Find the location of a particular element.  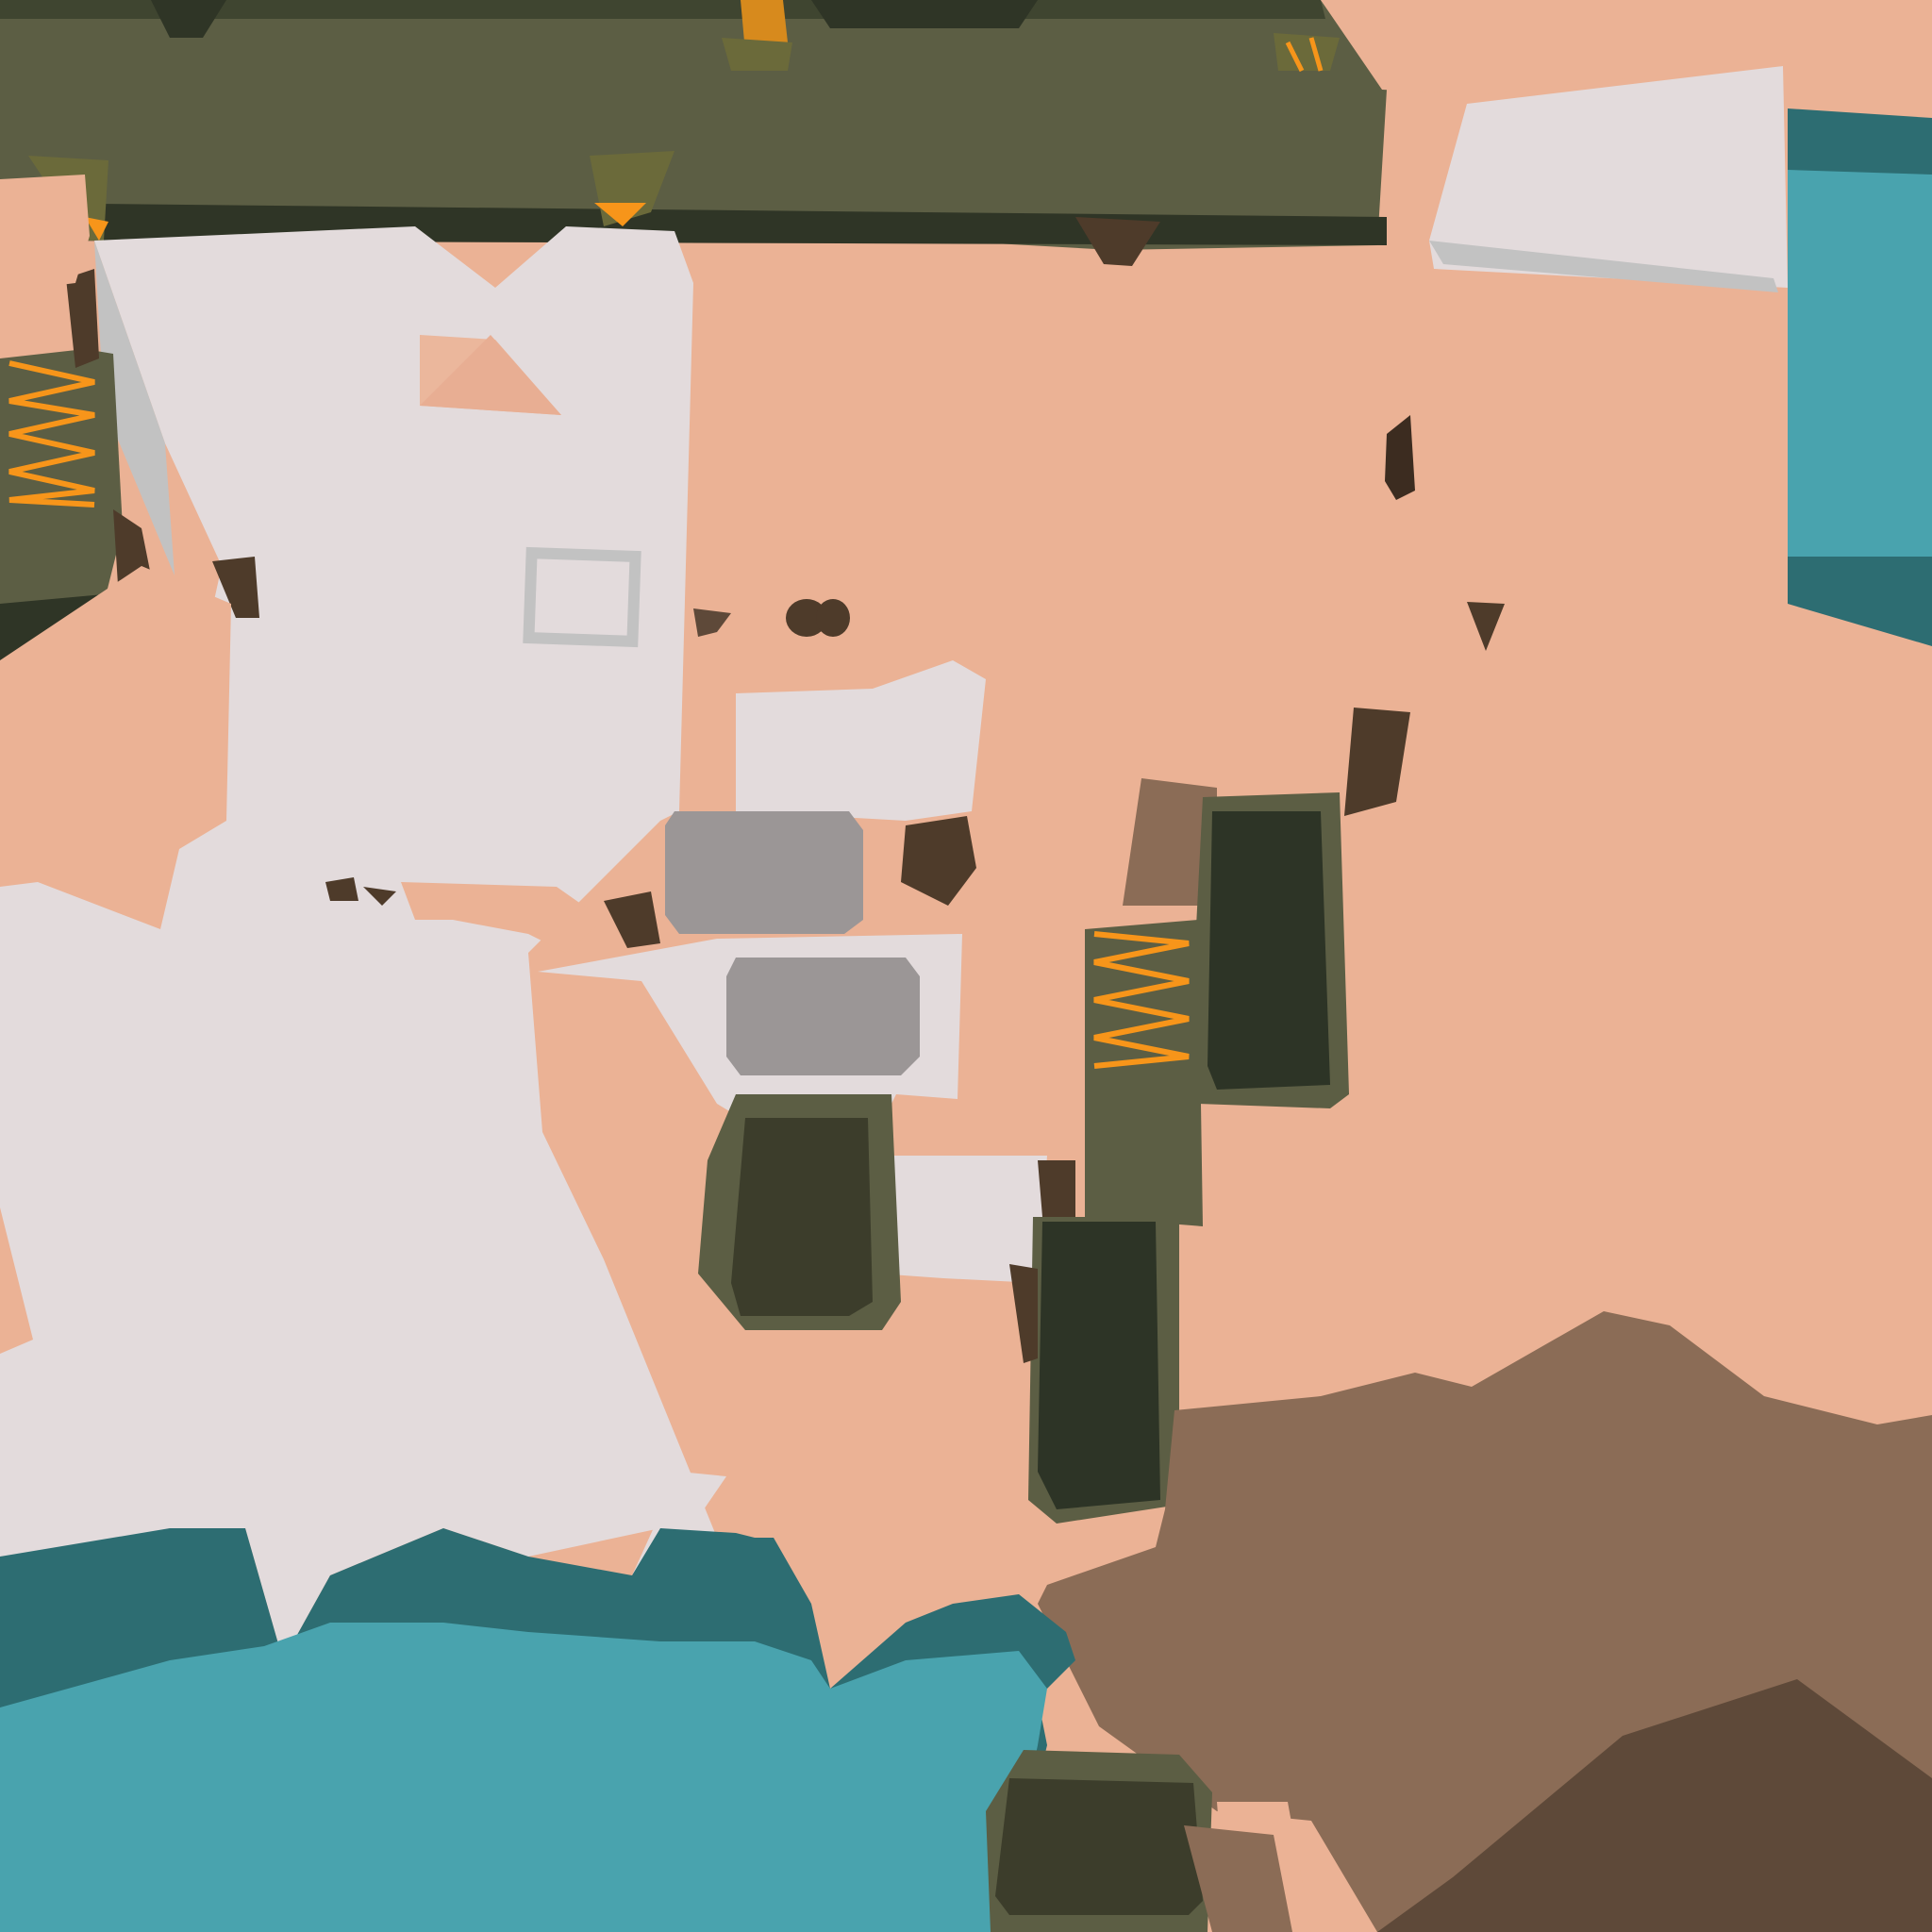

water-bottom-left-light is located at coordinates (523, 1777).